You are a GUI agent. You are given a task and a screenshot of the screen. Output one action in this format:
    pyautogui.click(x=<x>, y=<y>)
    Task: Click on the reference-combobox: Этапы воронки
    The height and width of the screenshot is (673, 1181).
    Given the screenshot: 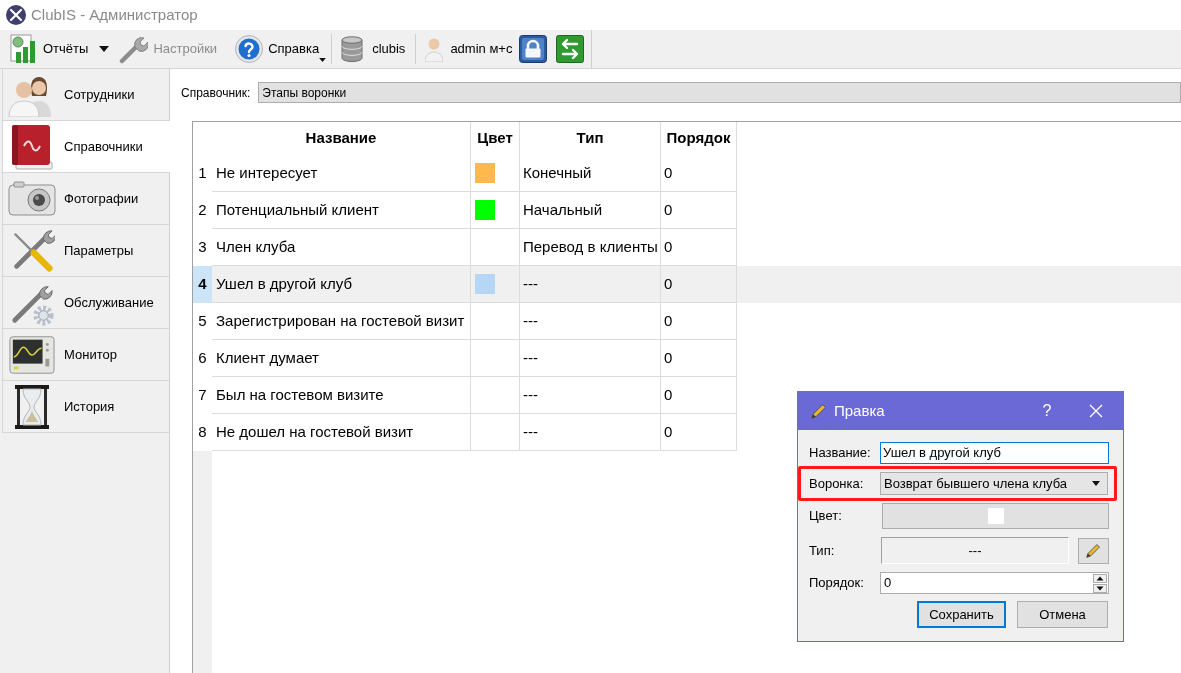 What is the action you would take?
    pyautogui.click(x=719, y=92)
    